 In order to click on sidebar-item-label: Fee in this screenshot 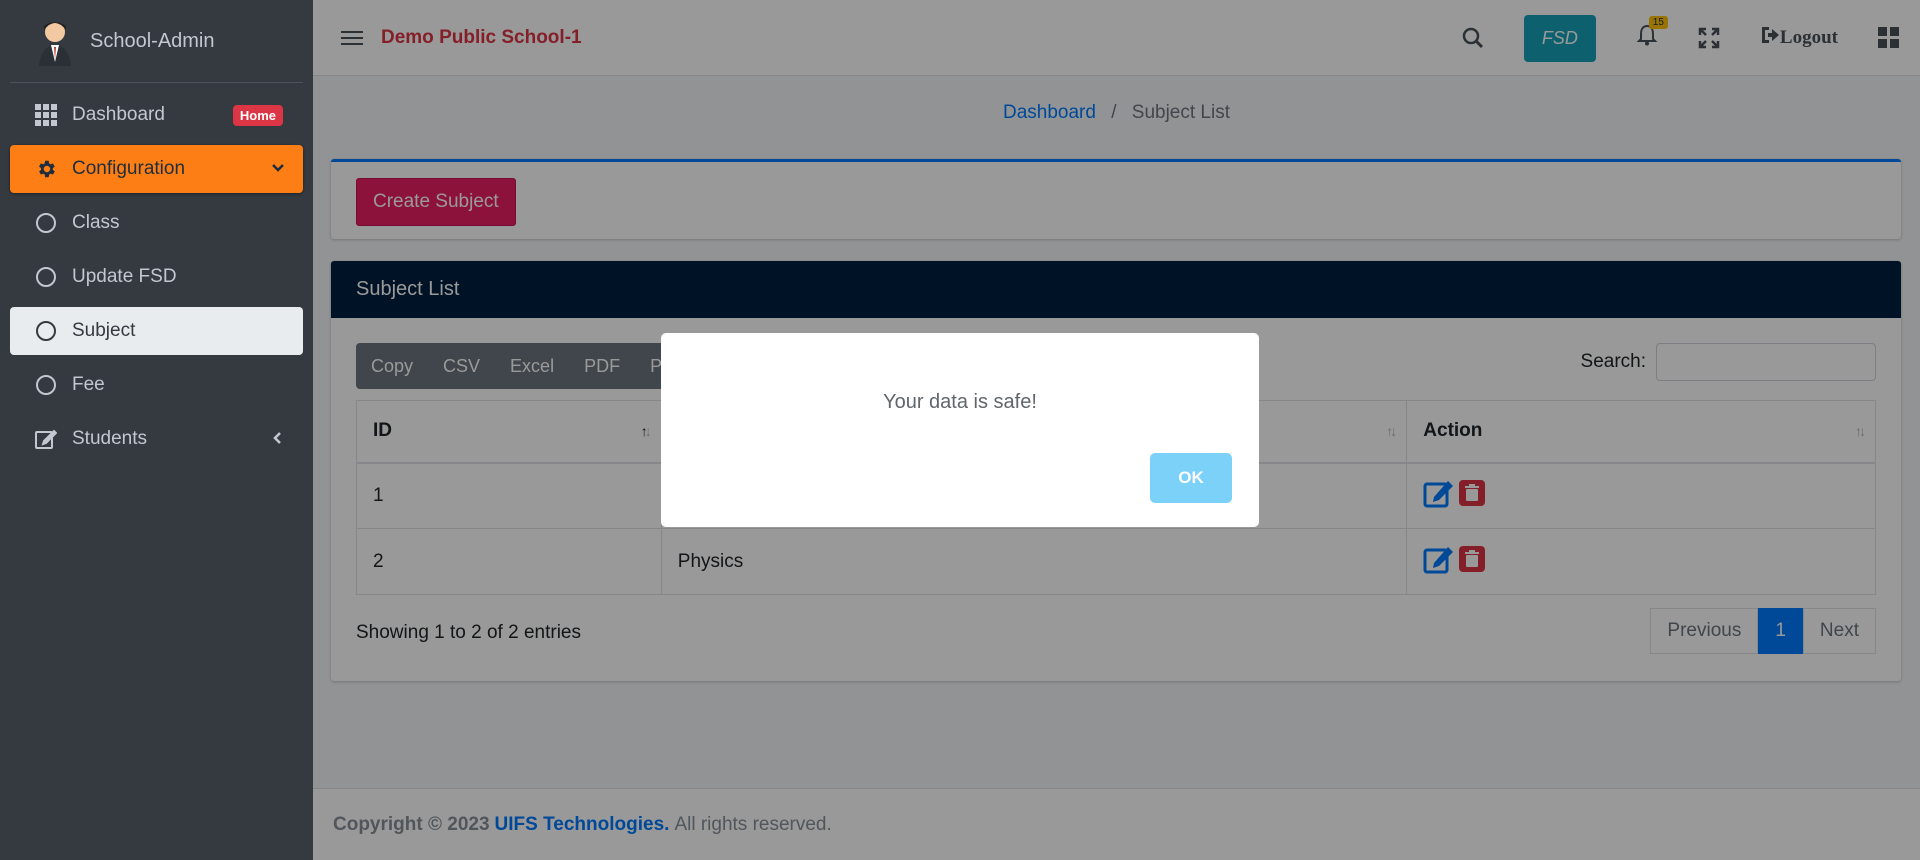, I will do `click(88, 384)`.